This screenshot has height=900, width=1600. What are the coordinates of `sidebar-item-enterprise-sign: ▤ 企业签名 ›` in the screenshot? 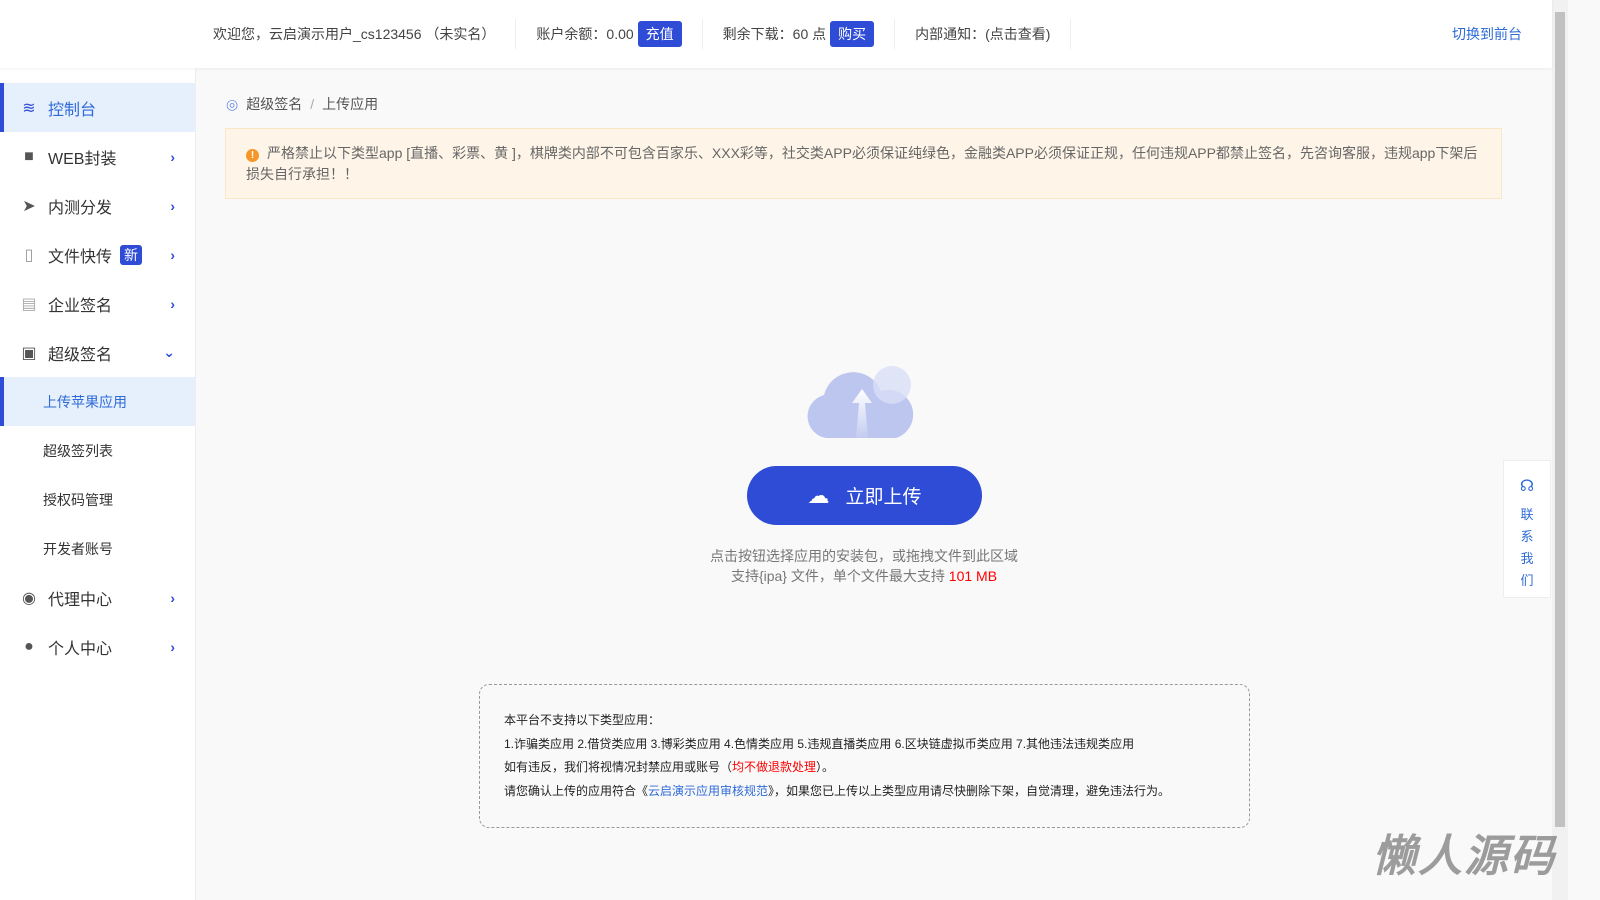 It's located at (97, 303).